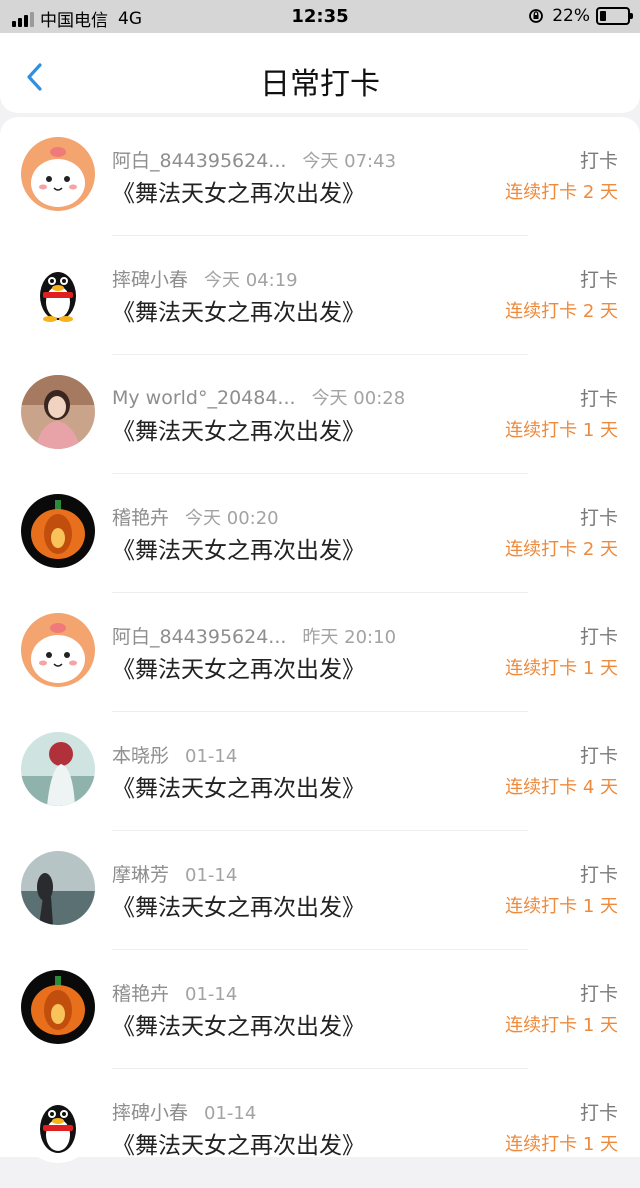  I want to click on anime-figure-avatar, so click(58, 769).